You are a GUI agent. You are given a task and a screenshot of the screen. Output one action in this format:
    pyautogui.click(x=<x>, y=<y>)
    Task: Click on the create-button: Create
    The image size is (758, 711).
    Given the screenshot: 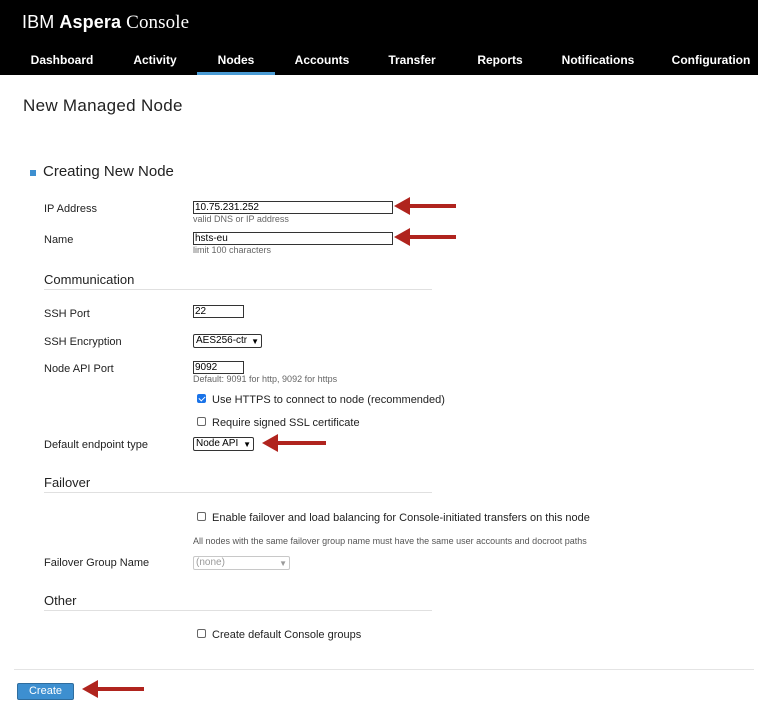 What is the action you would take?
    pyautogui.click(x=45, y=691)
    